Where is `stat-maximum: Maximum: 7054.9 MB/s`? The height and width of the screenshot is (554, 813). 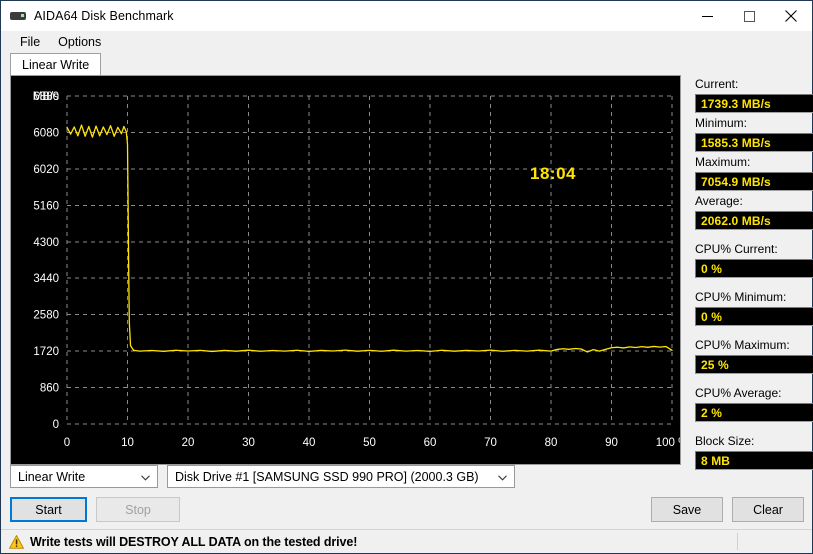 stat-maximum: Maximum: 7054.9 MB/s is located at coordinates (754, 173).